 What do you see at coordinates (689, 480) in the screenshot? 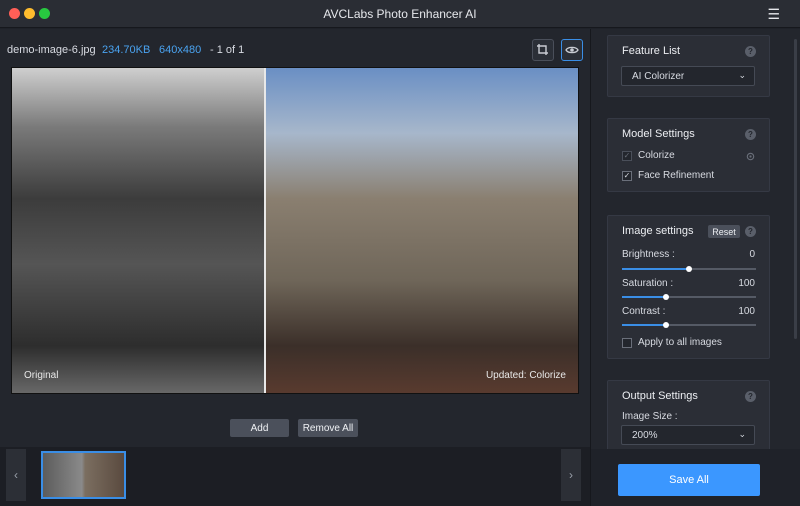
I see `save-all-button: Save All` at bounding box center [689, 480].